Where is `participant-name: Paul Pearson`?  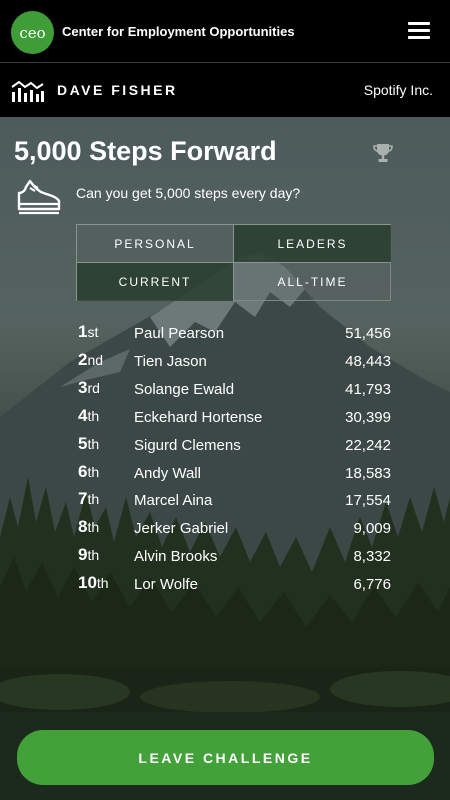
participant-name: Paul Pearson is located at coordinates (179, 333).